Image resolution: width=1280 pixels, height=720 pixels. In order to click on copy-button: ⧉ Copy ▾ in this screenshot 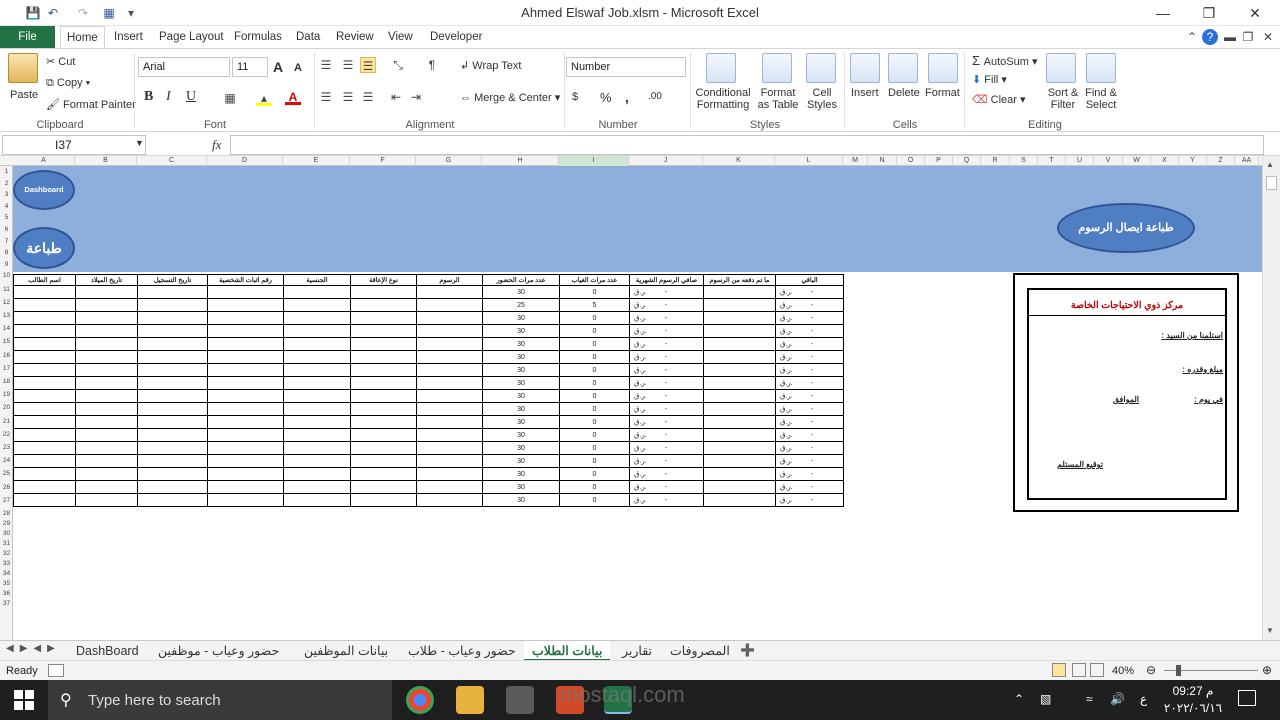, I will do `click(68, 83)`.